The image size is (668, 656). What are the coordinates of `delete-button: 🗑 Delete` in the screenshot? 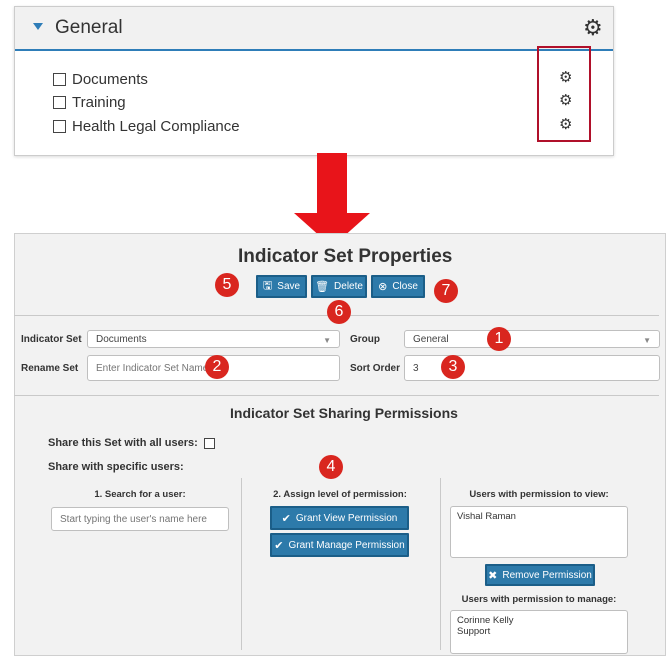 It's located at (339, 286).